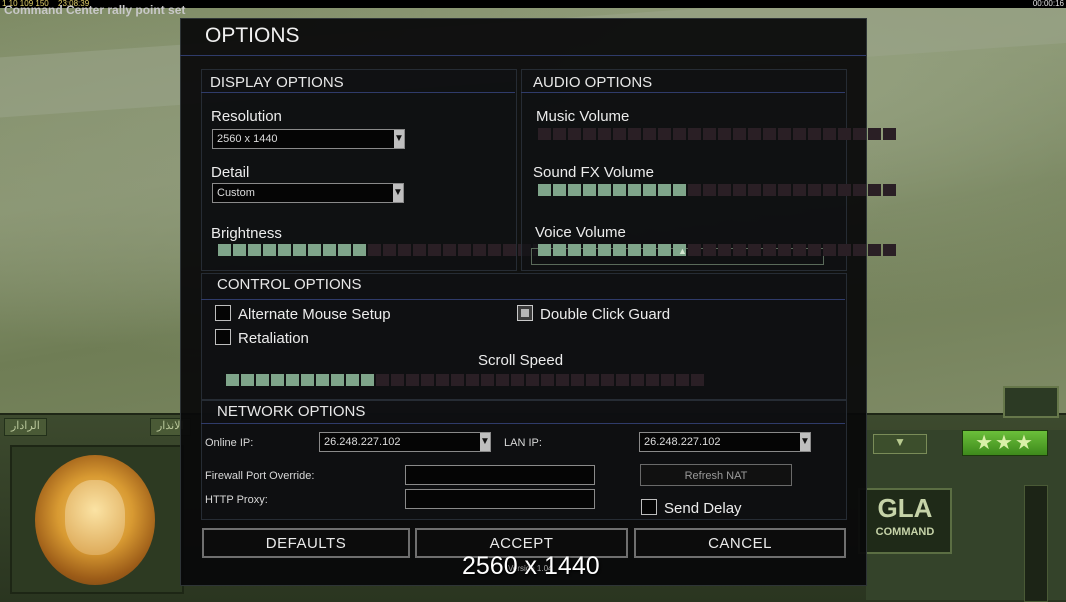 The width and height of the screenshot is (1066, 602). Describe the element at coordinates (500, 475) in the screenshot. I see `firewall-port-input` at that location.